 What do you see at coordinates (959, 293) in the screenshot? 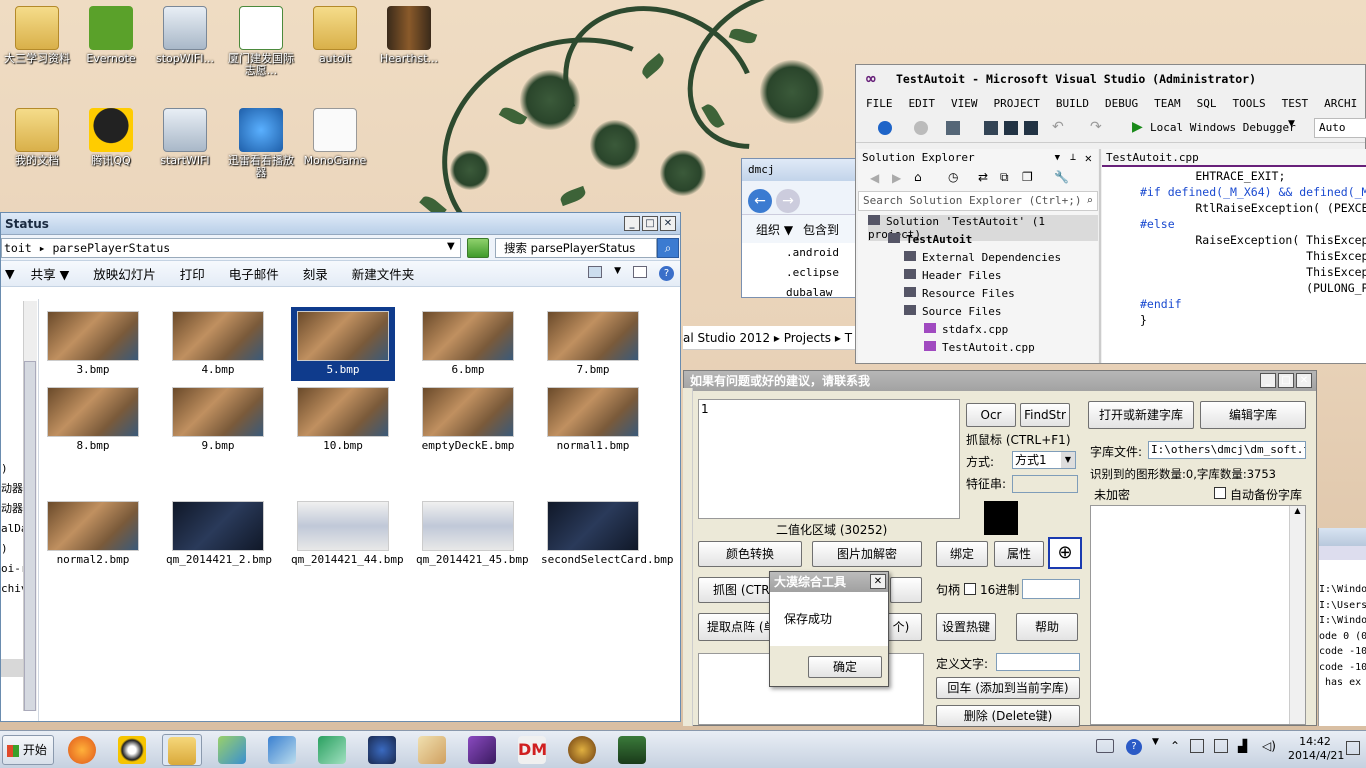
I see `tree-item: Resource Files` at bounding box center [959, 293].